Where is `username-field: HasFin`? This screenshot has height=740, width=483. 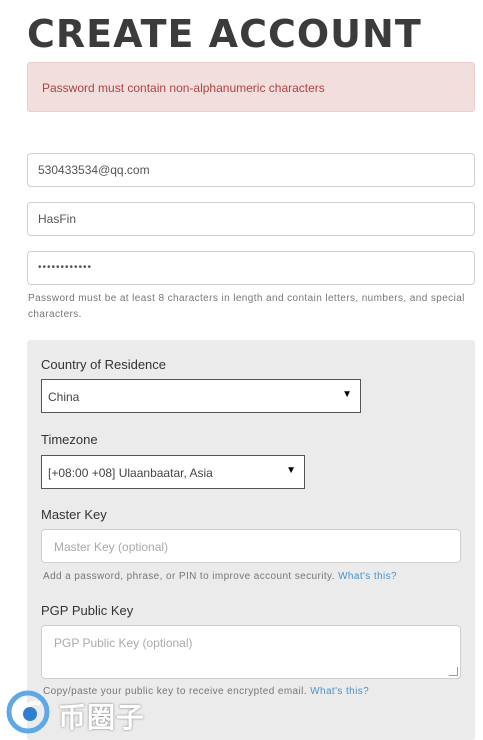 username-field: HasFin is located at coordinates (251, 219).